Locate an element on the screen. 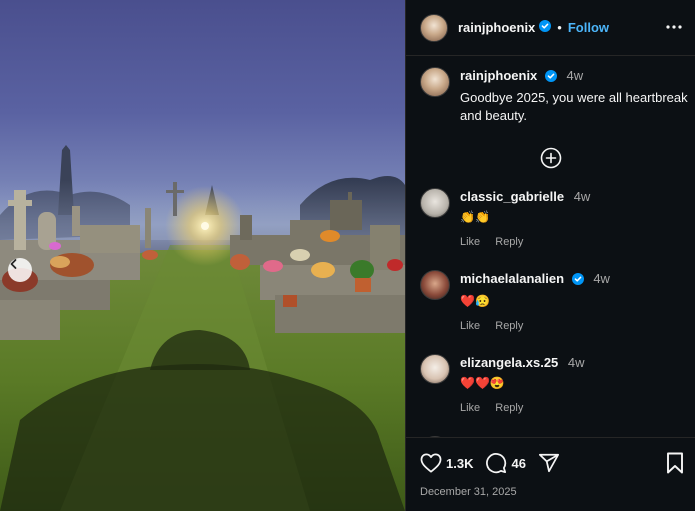 Image resolution: width=695 pixels, height=511 pixels. carousel-prev-button is located at coordinates (20, 270).